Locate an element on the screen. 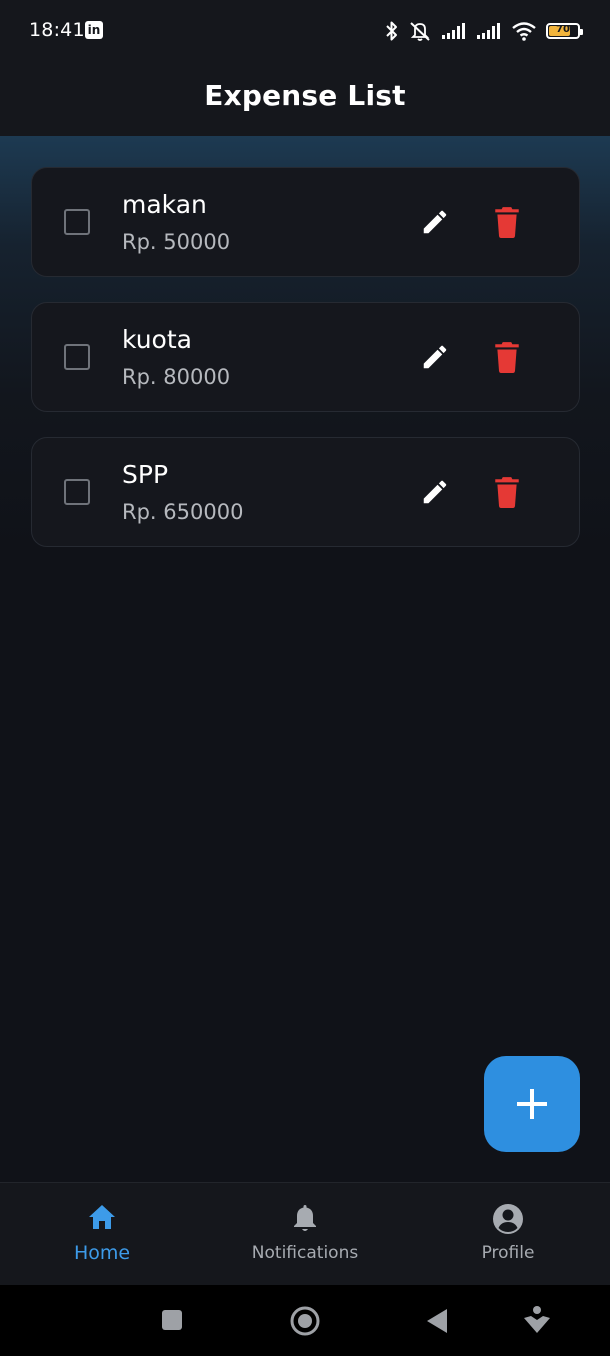 This screenshot has width=610, height=1356. account-circle-icon is located at coordinates (508, 1219).